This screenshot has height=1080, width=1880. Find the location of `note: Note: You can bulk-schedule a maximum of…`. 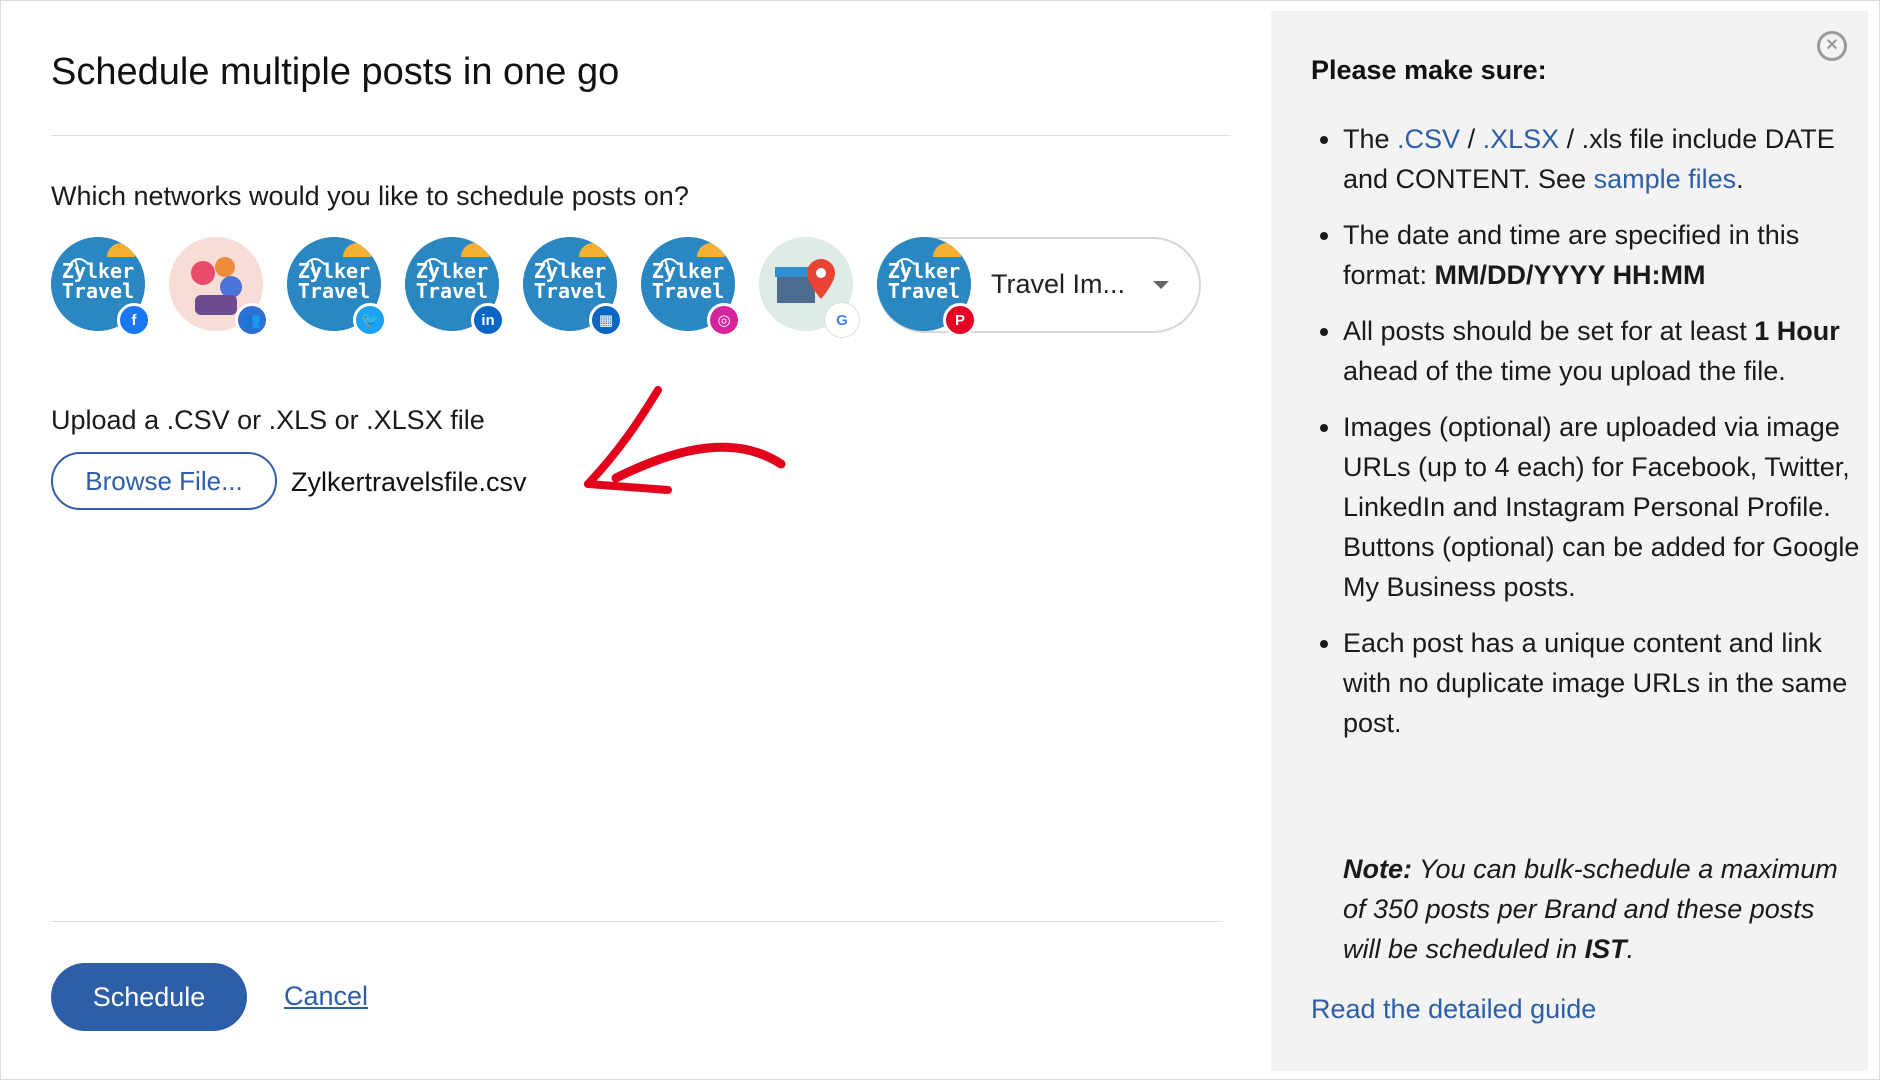

note: Note: You can bulk-schedule a maximum of… is located at coordinates (1593, 909).